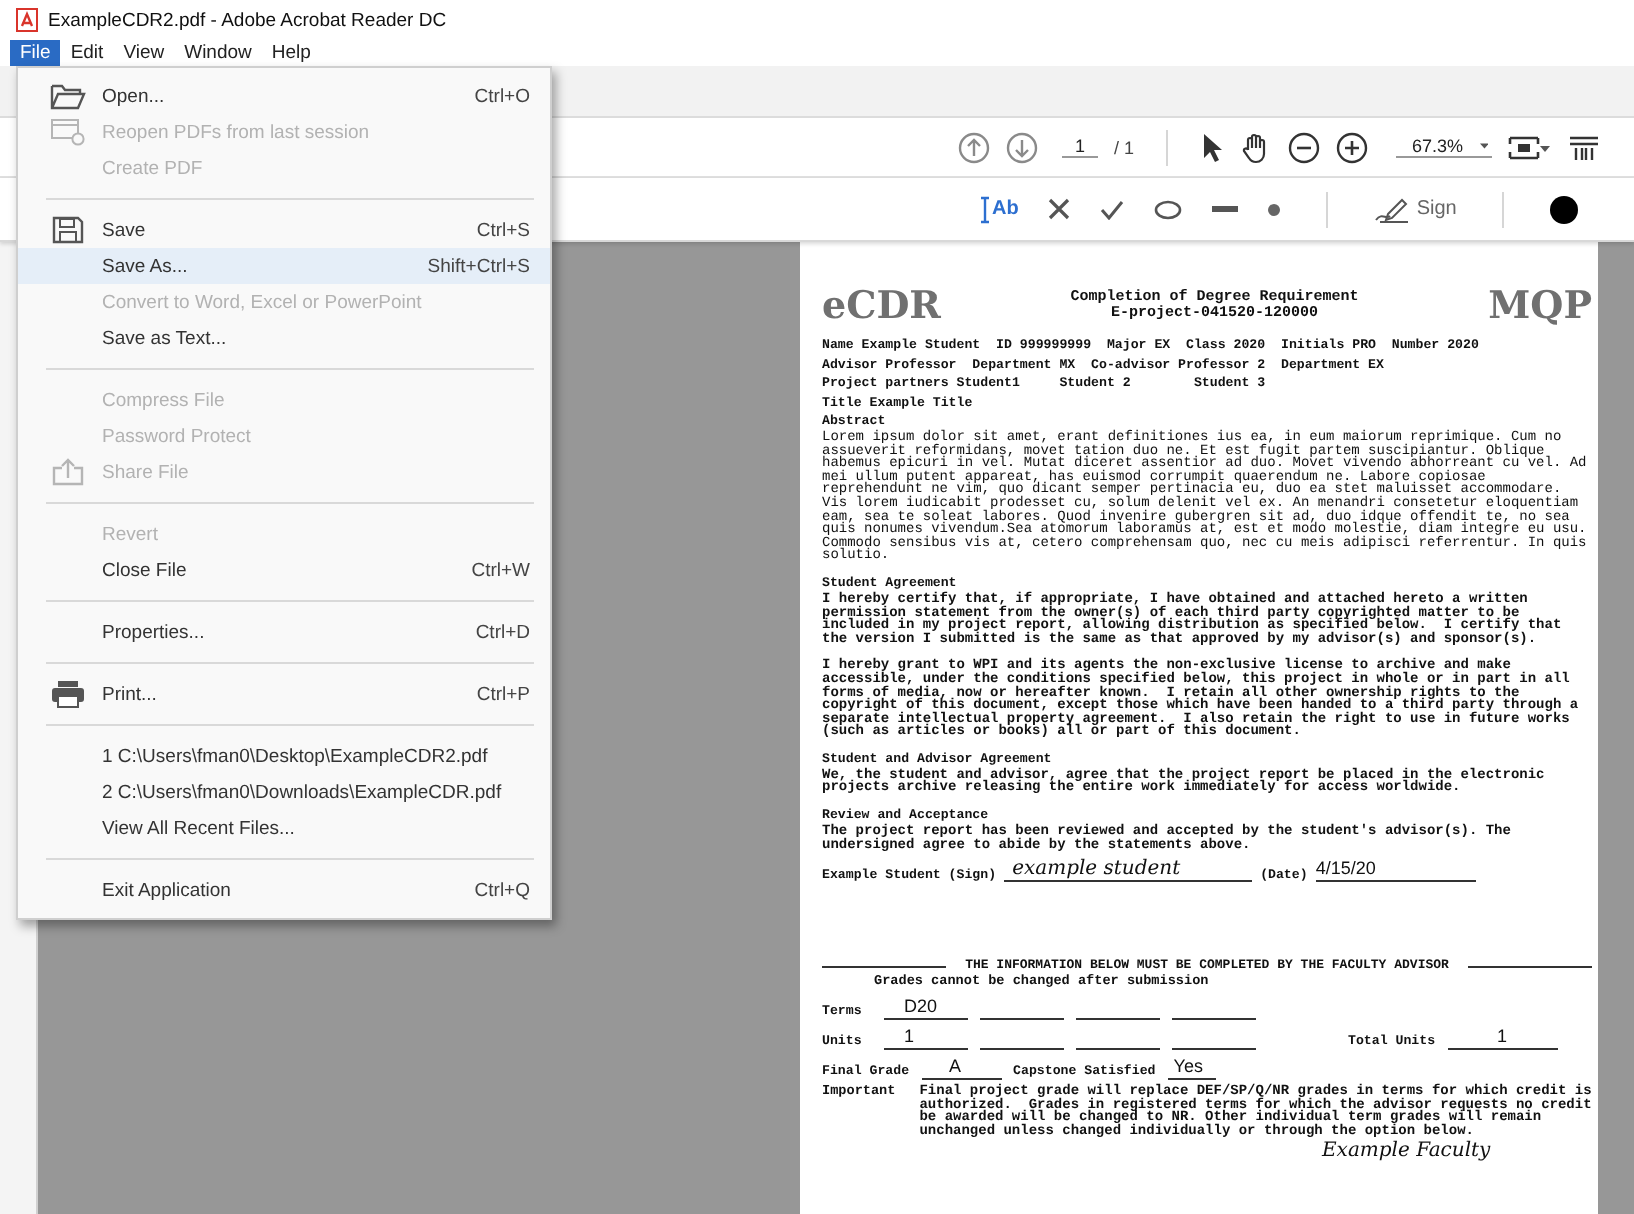 The image size is (1634, 1214). What do you see at coordinates (284, 570) in the screenshot?
I see `menu-item: Close File Ctrl+W` at bounding box center [284, 570].